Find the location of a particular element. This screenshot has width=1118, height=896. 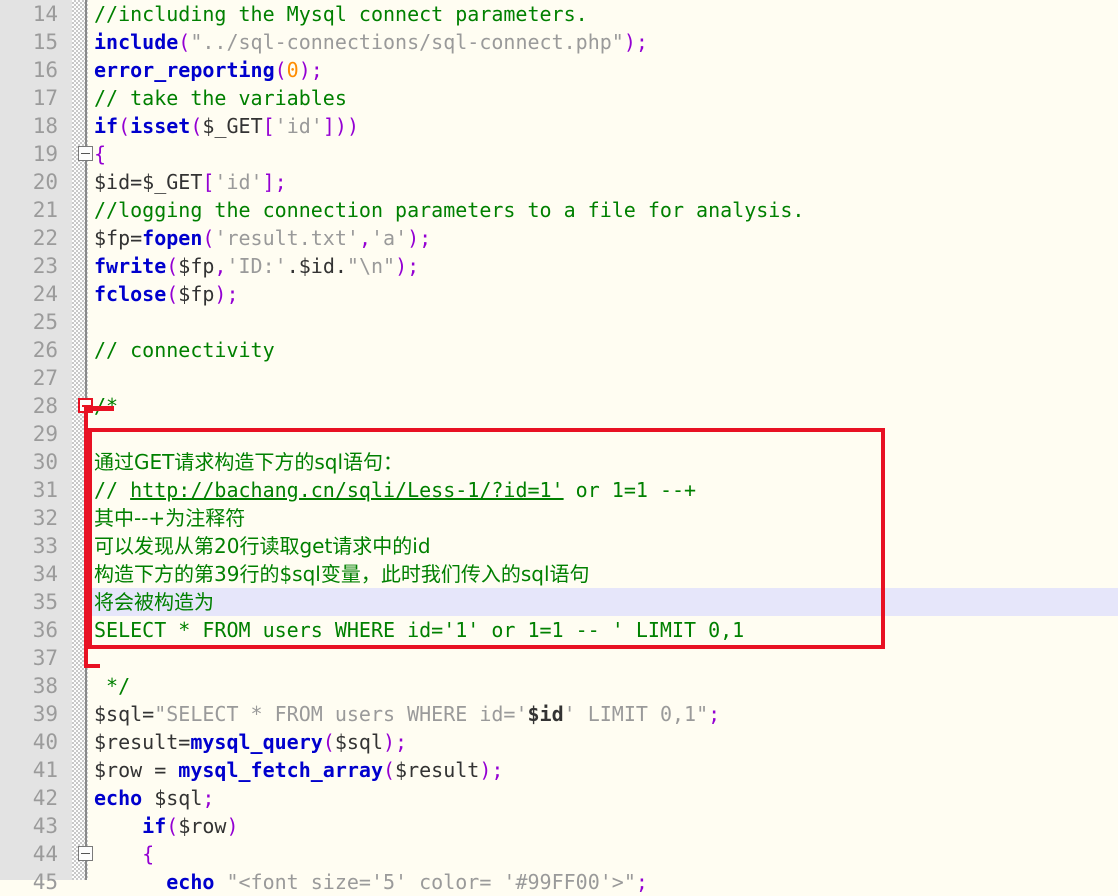

code-token: "SELECT * FROM users WHERE id=' is located at coordinates (341, 714).